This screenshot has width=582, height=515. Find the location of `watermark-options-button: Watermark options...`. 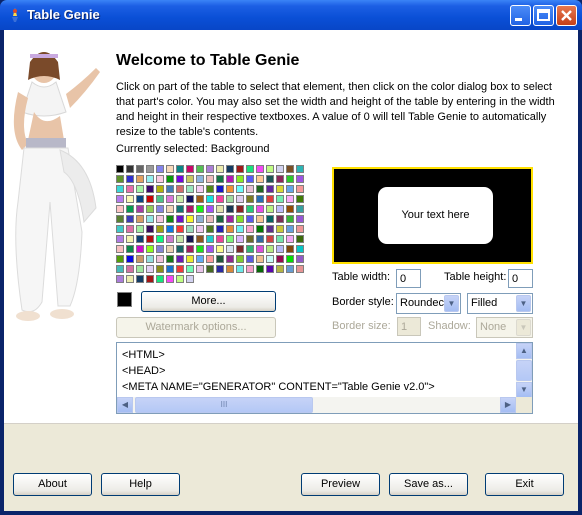

watermark-options-button: Watermark options... is located at coordinates (196, 327).